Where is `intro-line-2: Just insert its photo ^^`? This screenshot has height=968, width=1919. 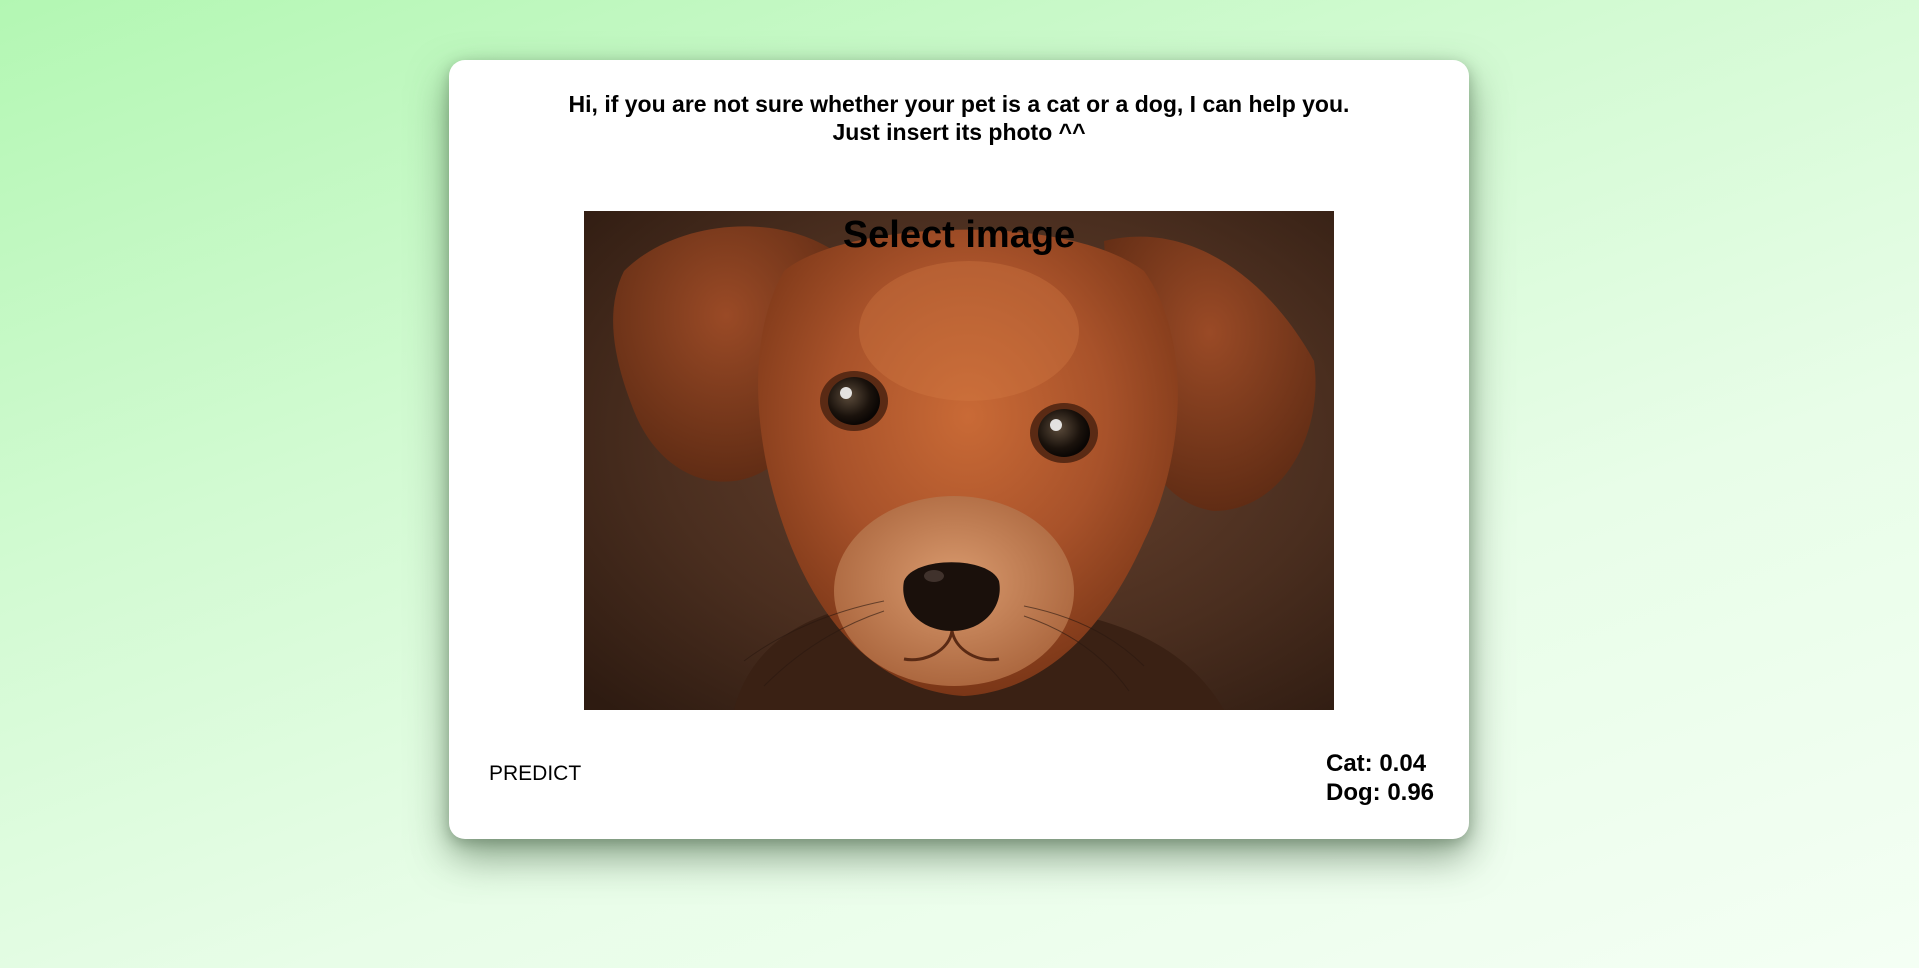
intro-line-2: Just insert its photo ^^ is located at coordinates (959, 132).